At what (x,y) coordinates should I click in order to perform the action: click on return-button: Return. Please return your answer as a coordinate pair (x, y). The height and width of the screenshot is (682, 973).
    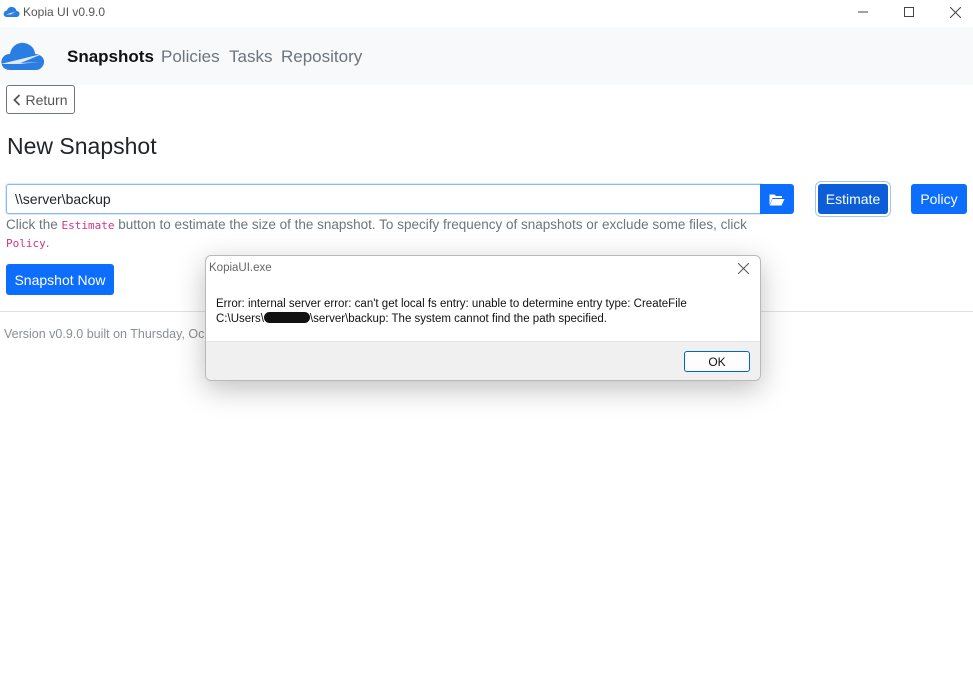
    Looking at the image, I should click on (40, 99).